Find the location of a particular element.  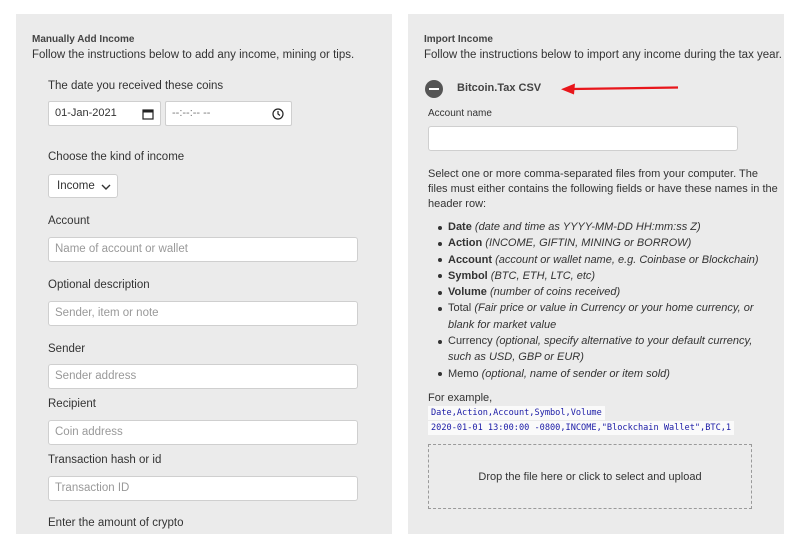

red-arrow-annotation is located at coordinates (620, 89).